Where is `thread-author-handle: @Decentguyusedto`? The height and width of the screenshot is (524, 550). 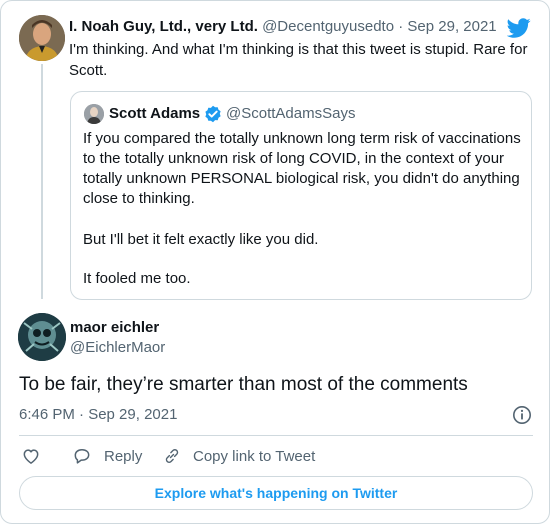 thread-author-handle: @Decentguyusedto is located at coordinates (328, 26).